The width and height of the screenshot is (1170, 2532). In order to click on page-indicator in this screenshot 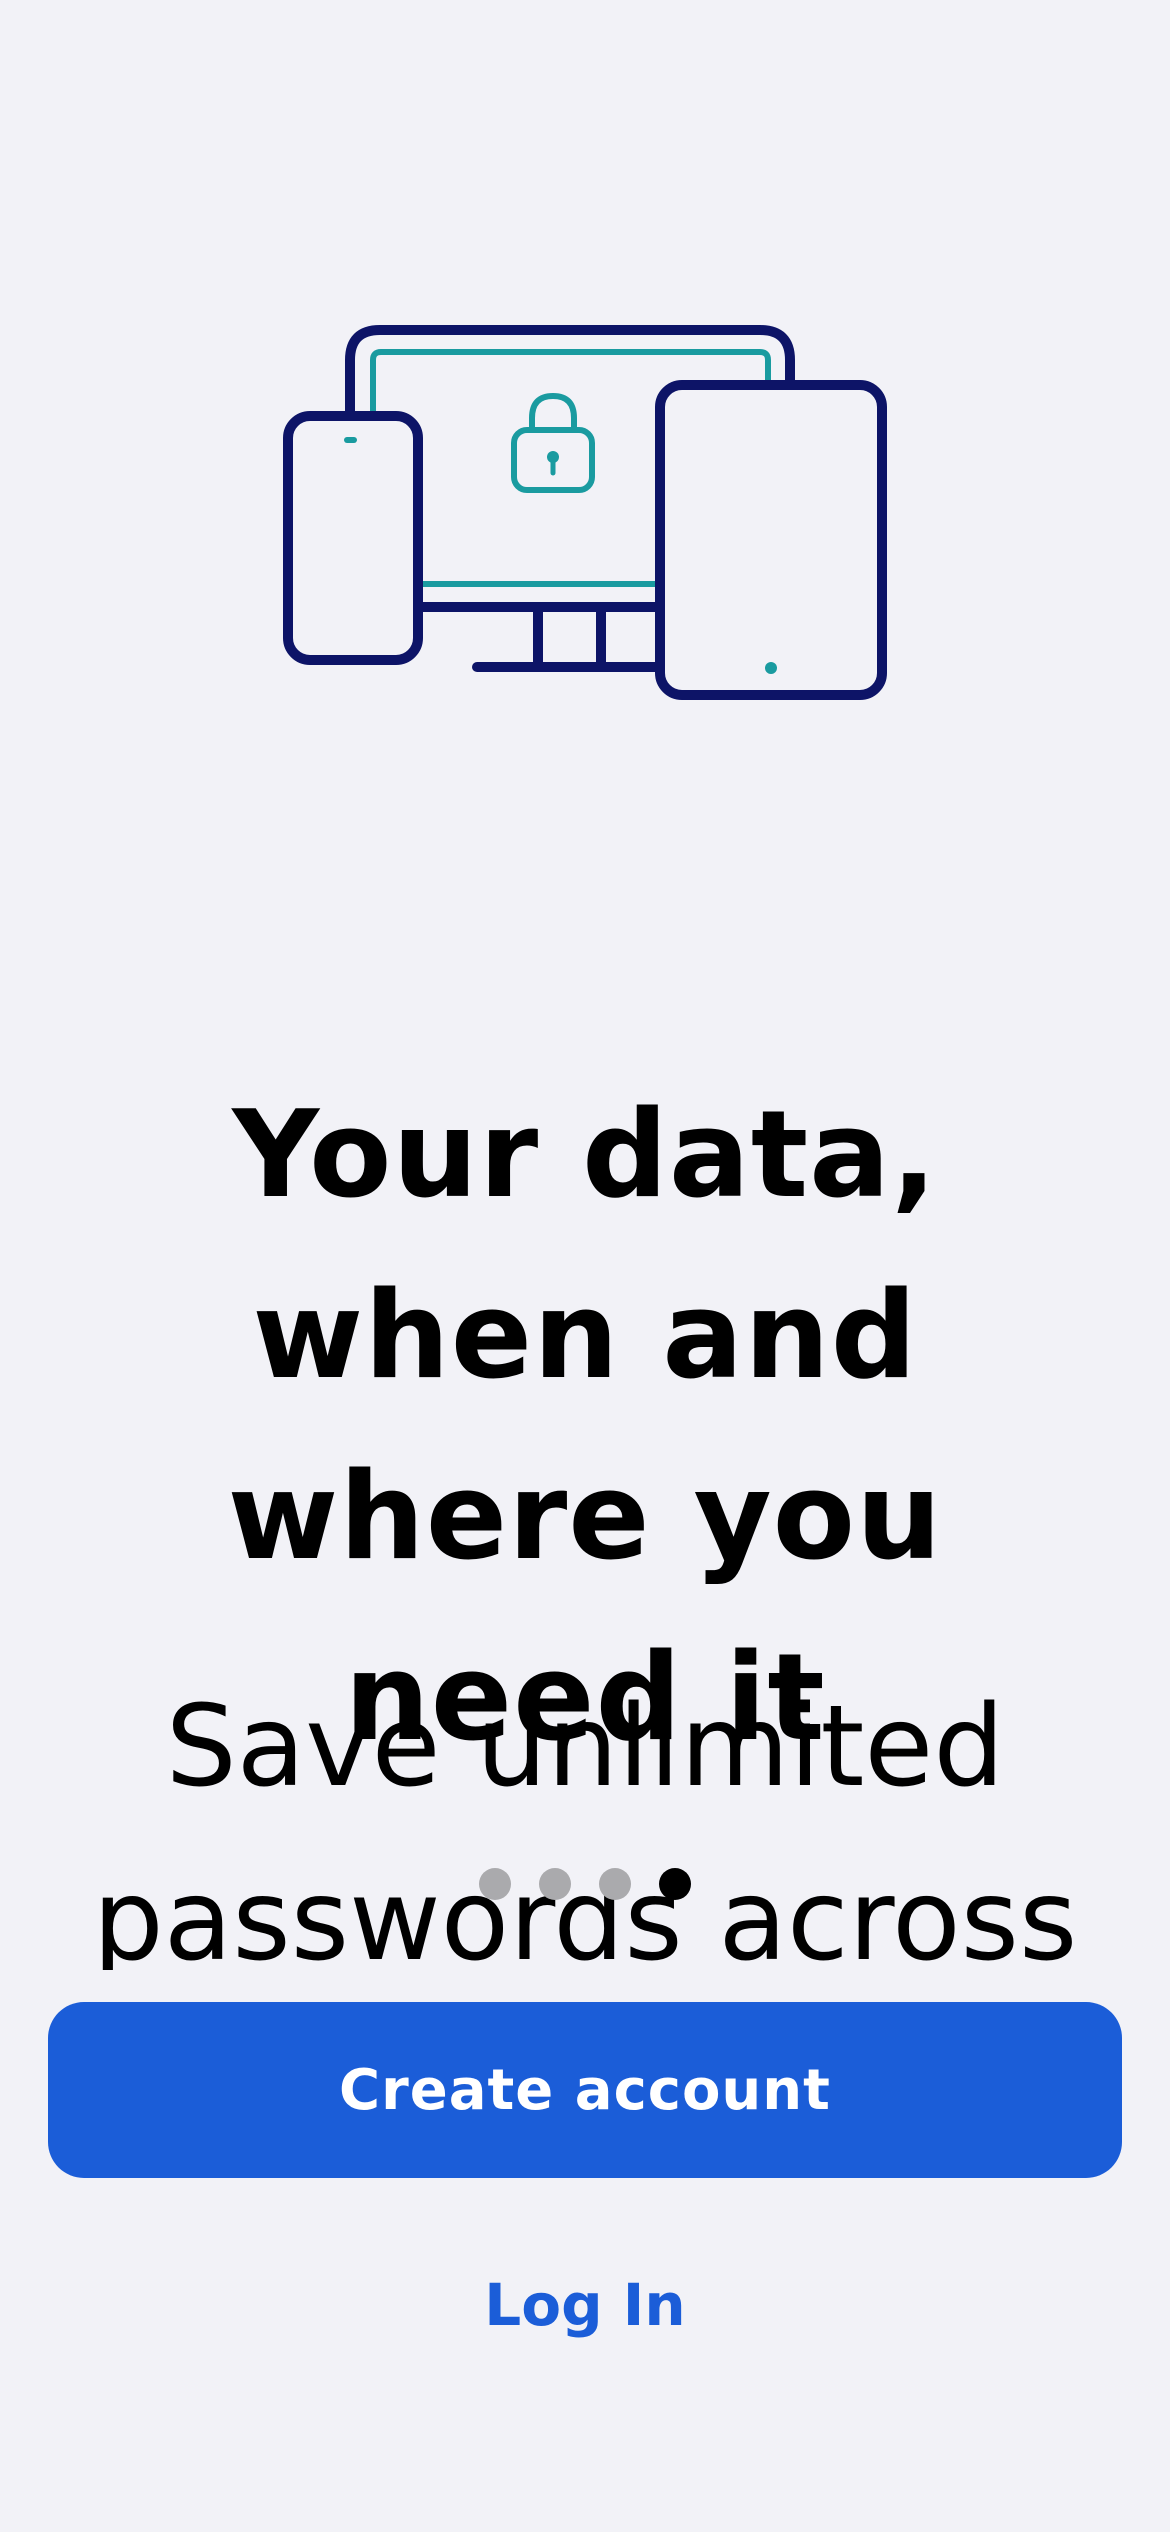, I will do `click(585, 1884)`.